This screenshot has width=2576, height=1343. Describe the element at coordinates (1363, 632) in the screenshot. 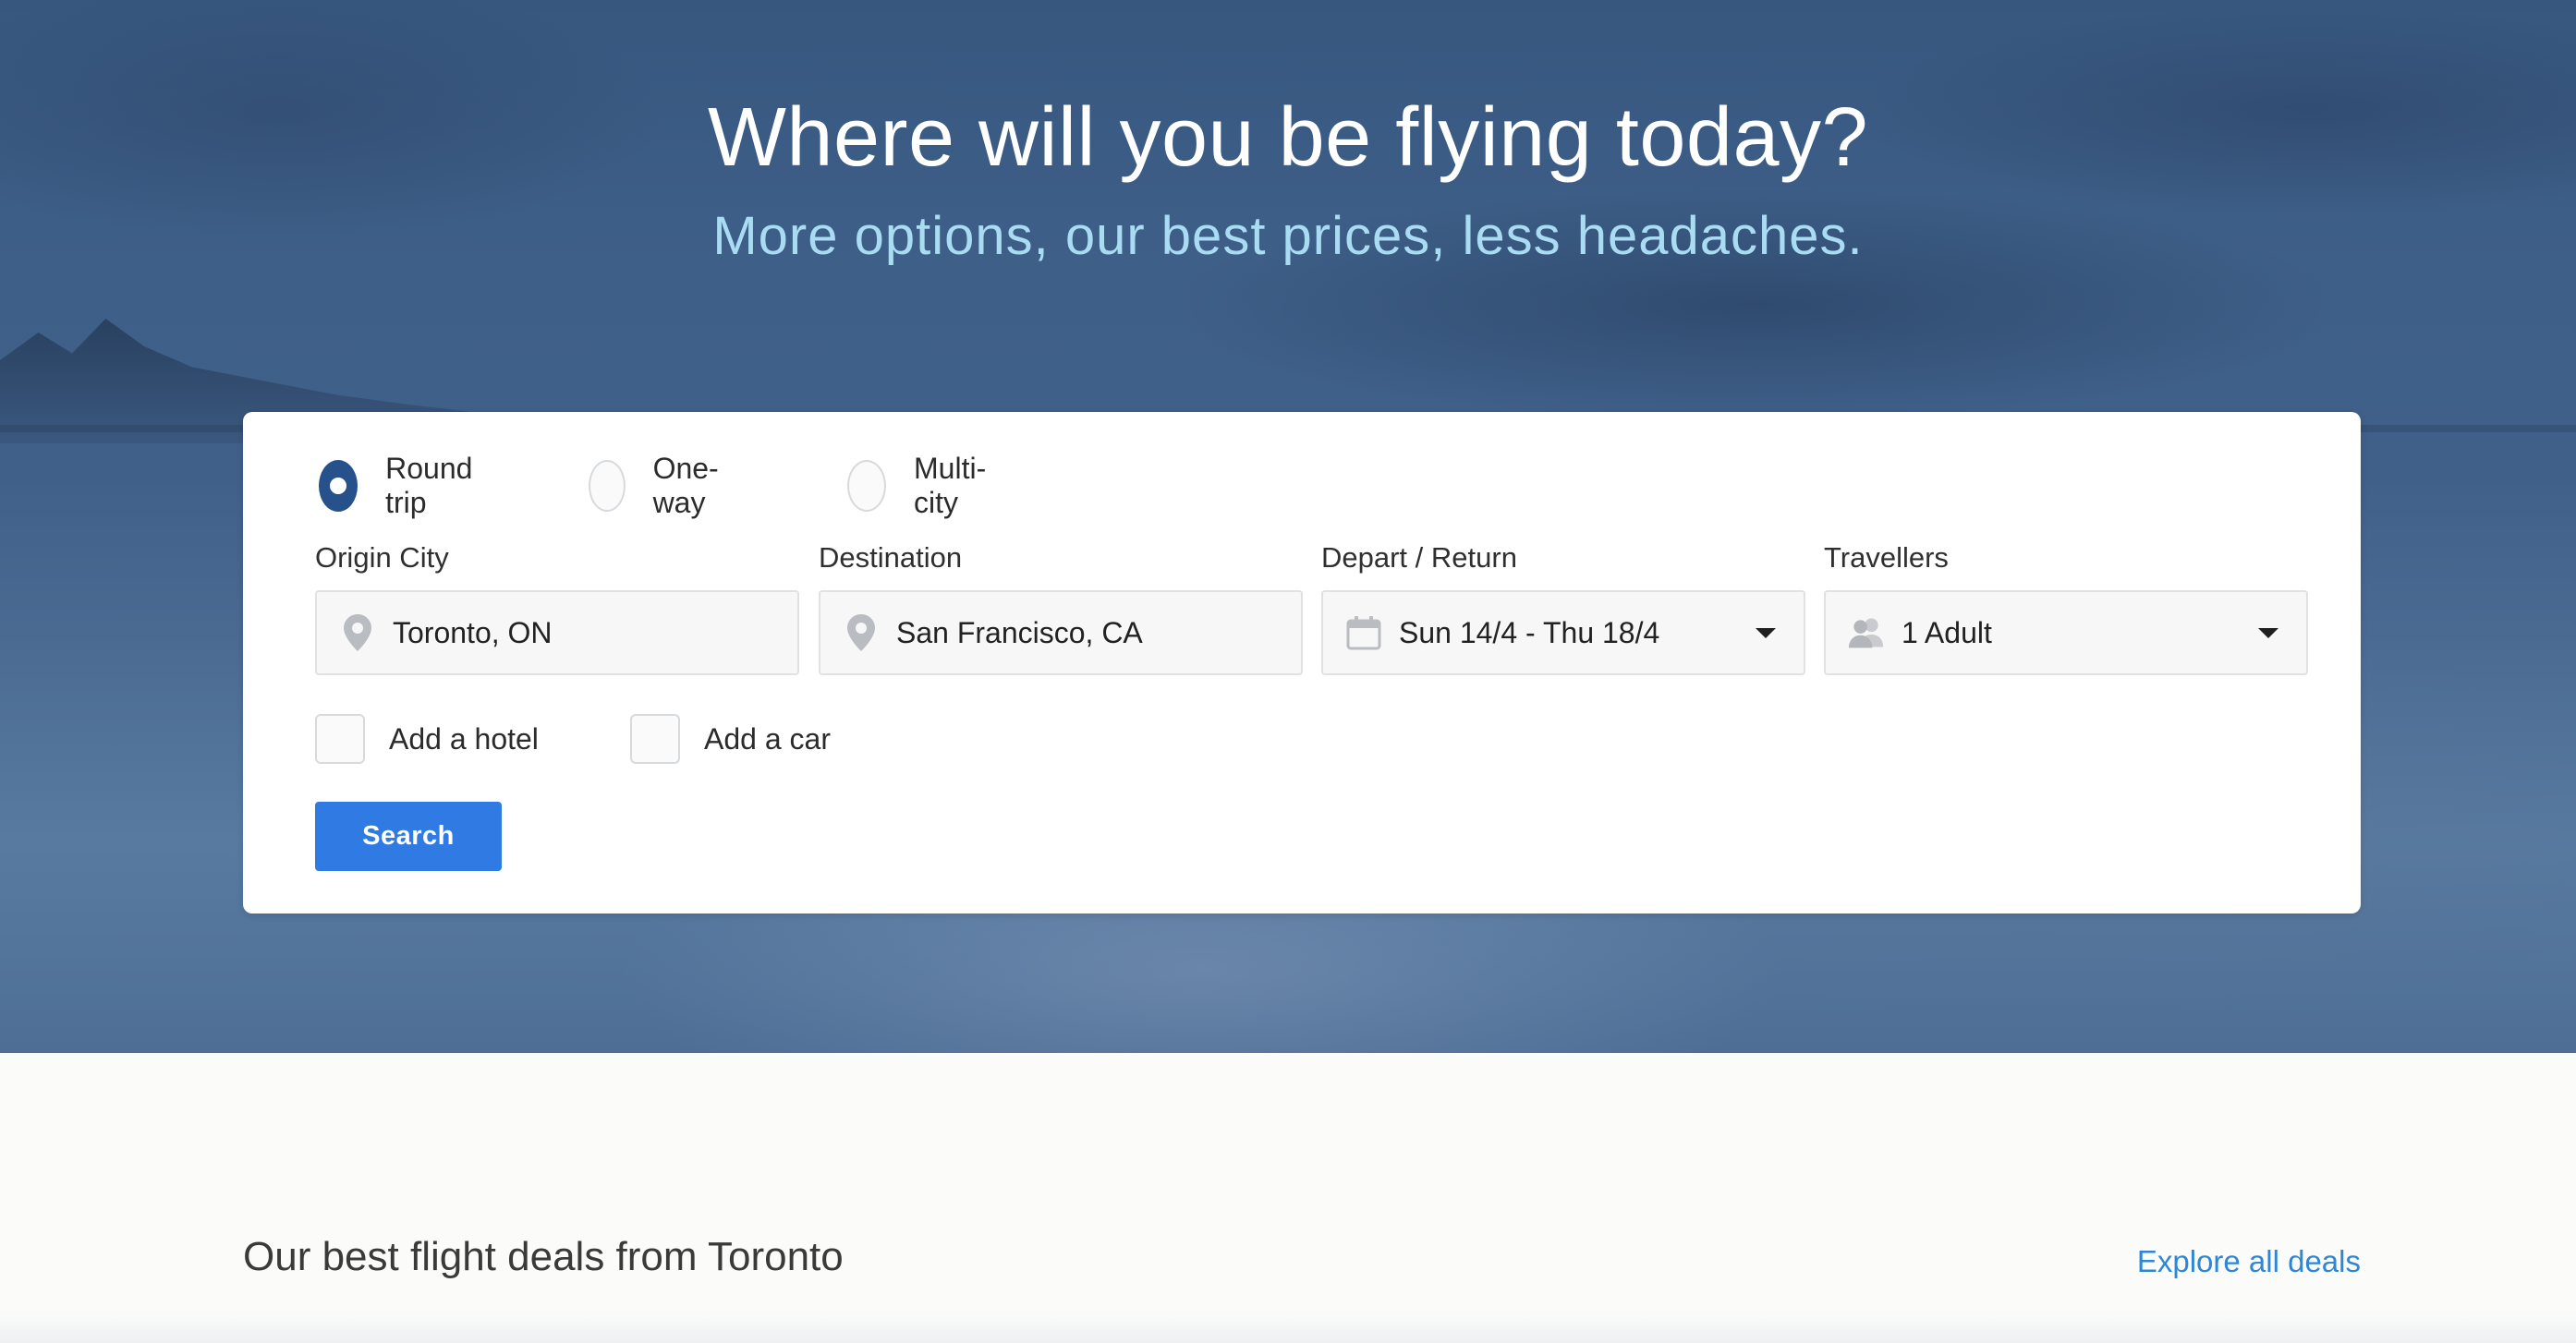

I see `calendar-icon` at that location.